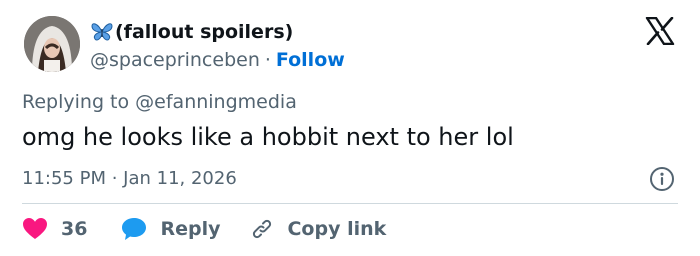  What do you see at coordinates (129, 178) in the screenshot?
I see `tweet-timestamp: 11:55 PM · Jan 11, 2026` at bounding box center [129, 178].